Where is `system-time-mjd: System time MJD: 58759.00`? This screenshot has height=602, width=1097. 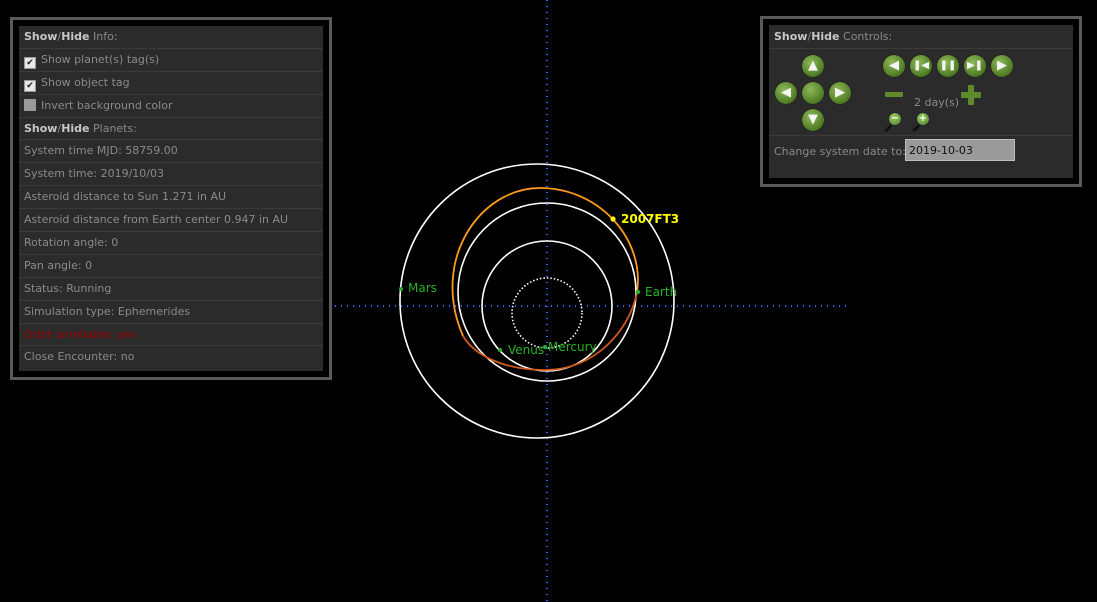
system-time-mjd: System time MJD: 58759.00 is located at coordinates (171, 152).